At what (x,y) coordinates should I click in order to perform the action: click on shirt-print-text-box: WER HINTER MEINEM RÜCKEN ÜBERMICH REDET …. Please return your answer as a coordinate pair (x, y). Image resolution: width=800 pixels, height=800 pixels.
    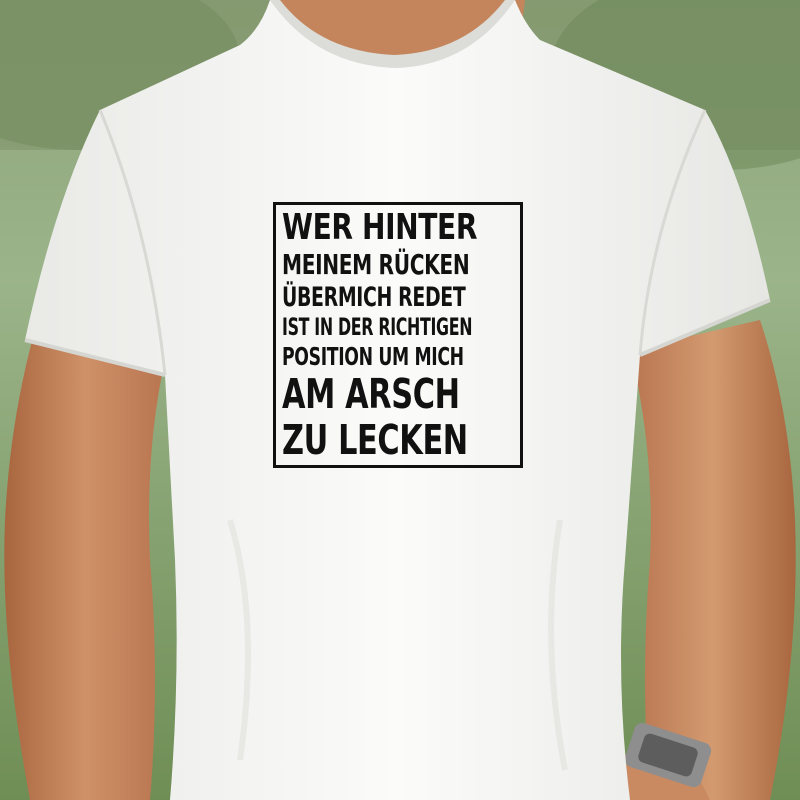
    Looking at the image, I should click on (398, 335).